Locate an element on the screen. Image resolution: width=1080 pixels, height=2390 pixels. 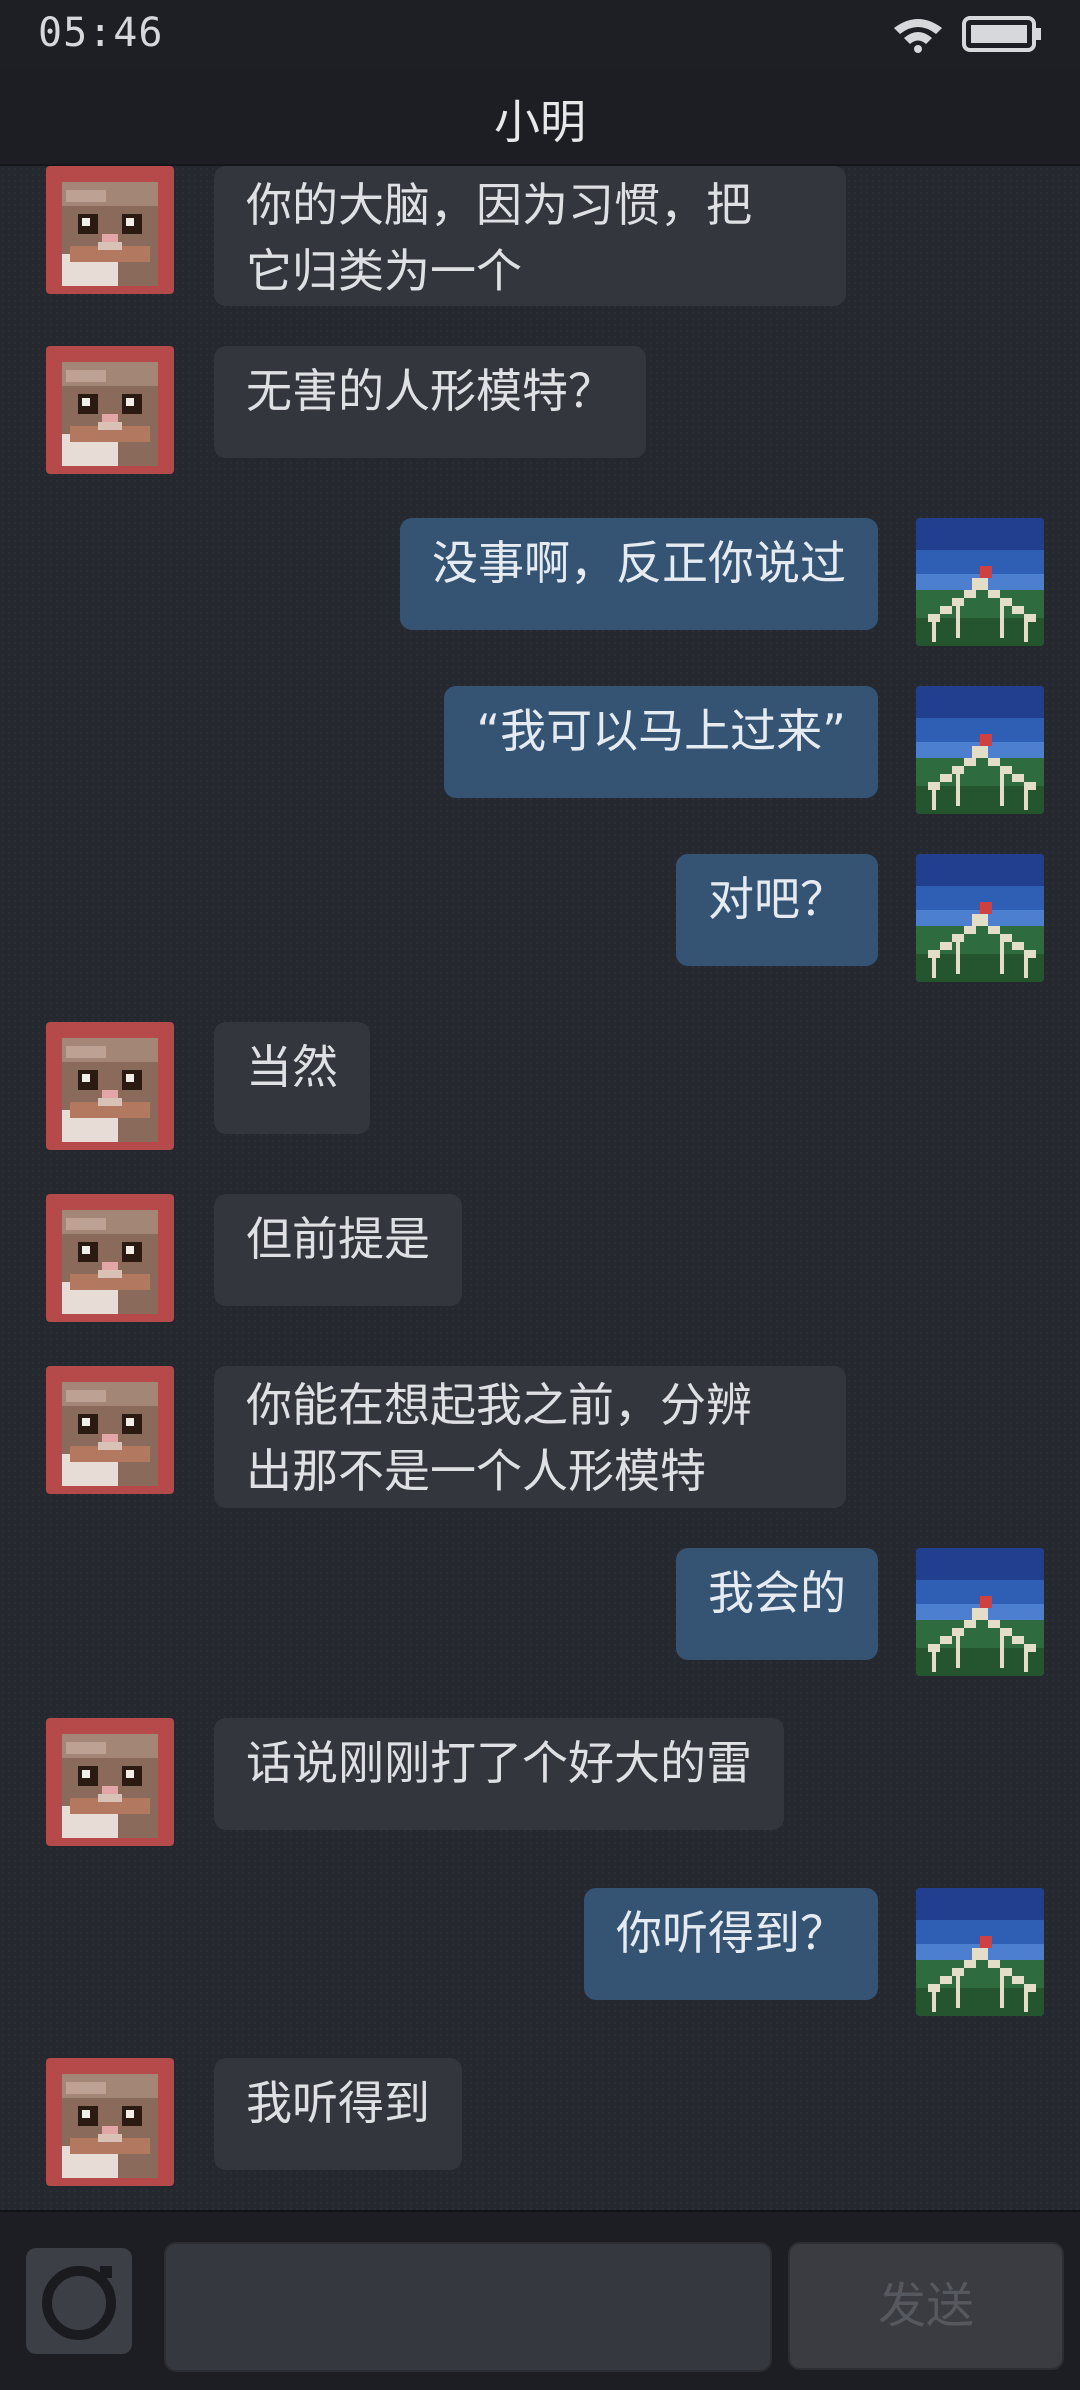
message-input is located at coordinates (468, 2307).